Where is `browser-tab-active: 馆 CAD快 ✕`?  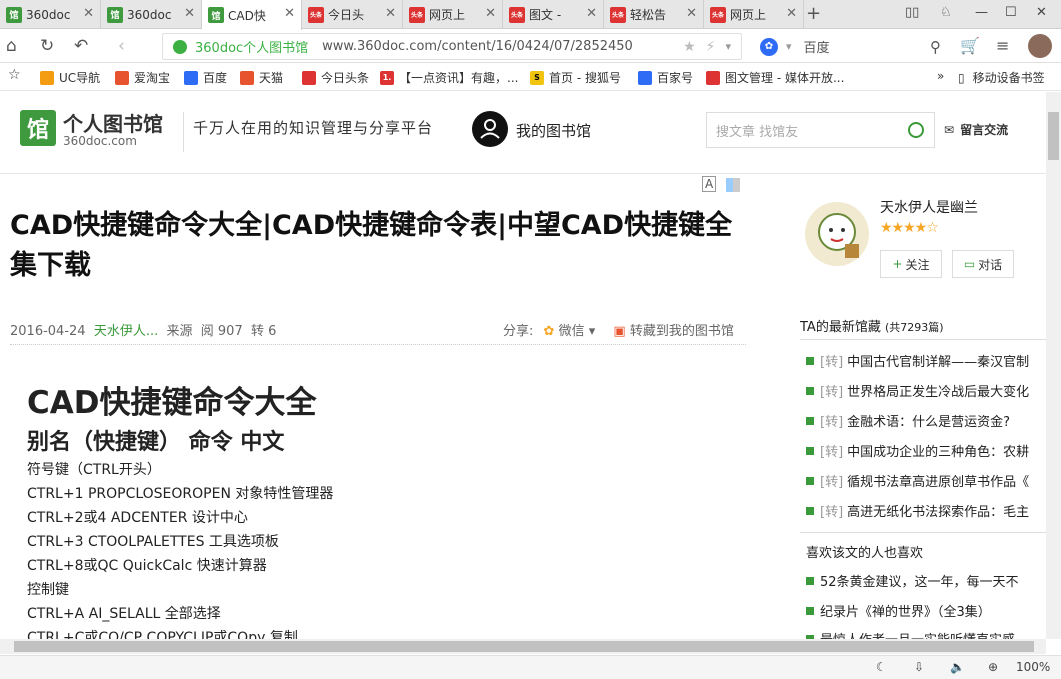 browser-tab-active: 馆 CAD快 ✕ is located at coordinates (252, 15).